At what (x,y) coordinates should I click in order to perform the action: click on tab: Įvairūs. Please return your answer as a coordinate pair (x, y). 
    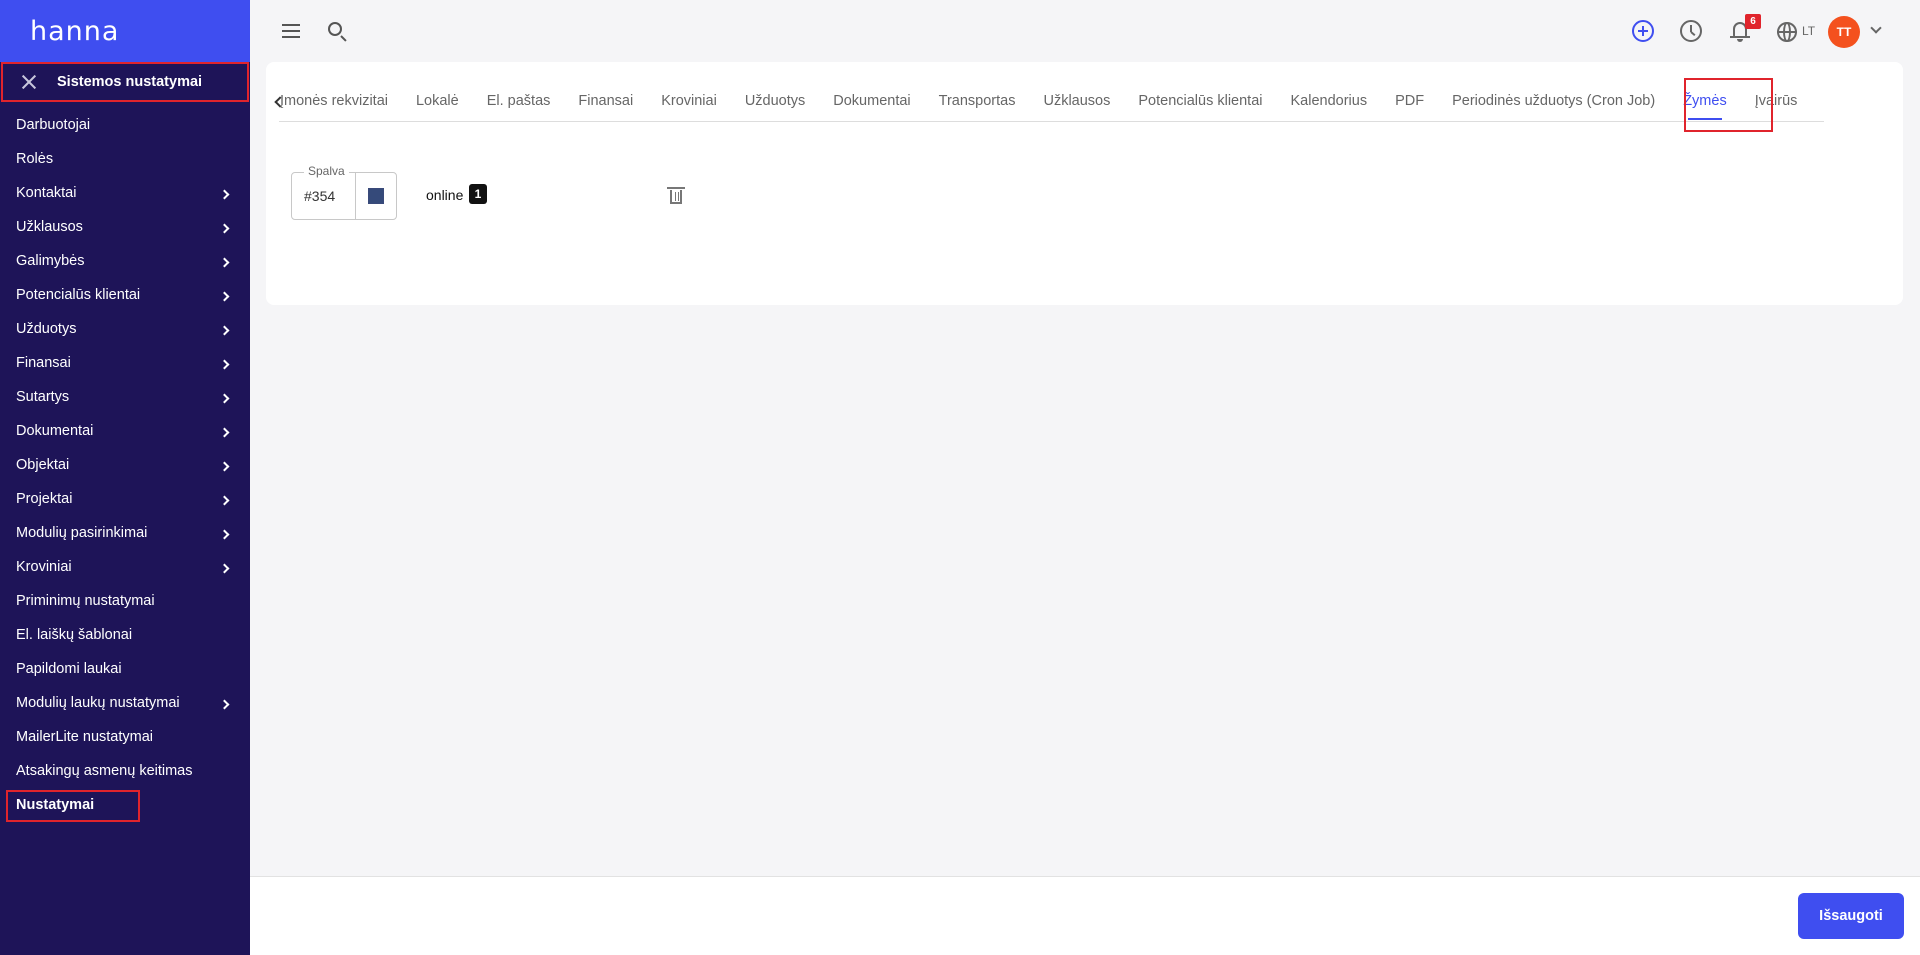
    Looking at the image, I should click on (1776, 101).